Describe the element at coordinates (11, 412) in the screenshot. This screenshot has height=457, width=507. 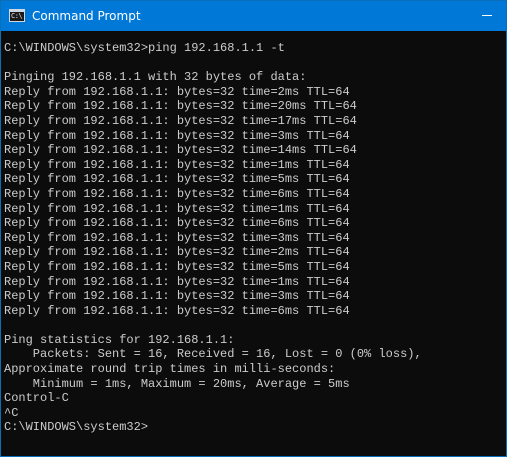
I see `console-line: ^C` at that location.